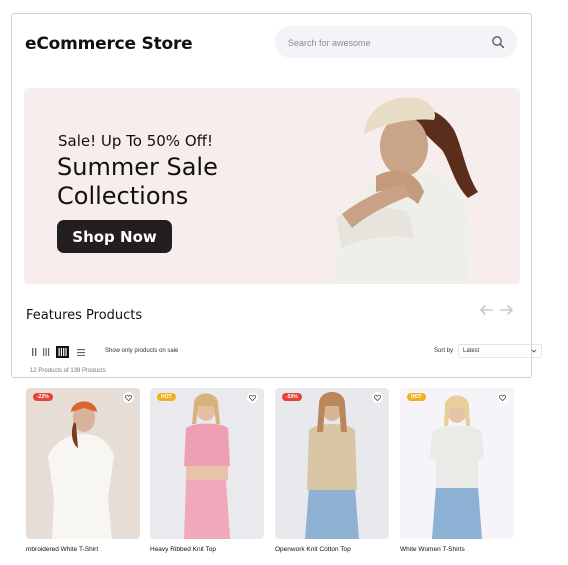  Describe the element at coordinates (137, 181) in the screenshot. I see `banner-headline: Summer Sale Collections` at that location.